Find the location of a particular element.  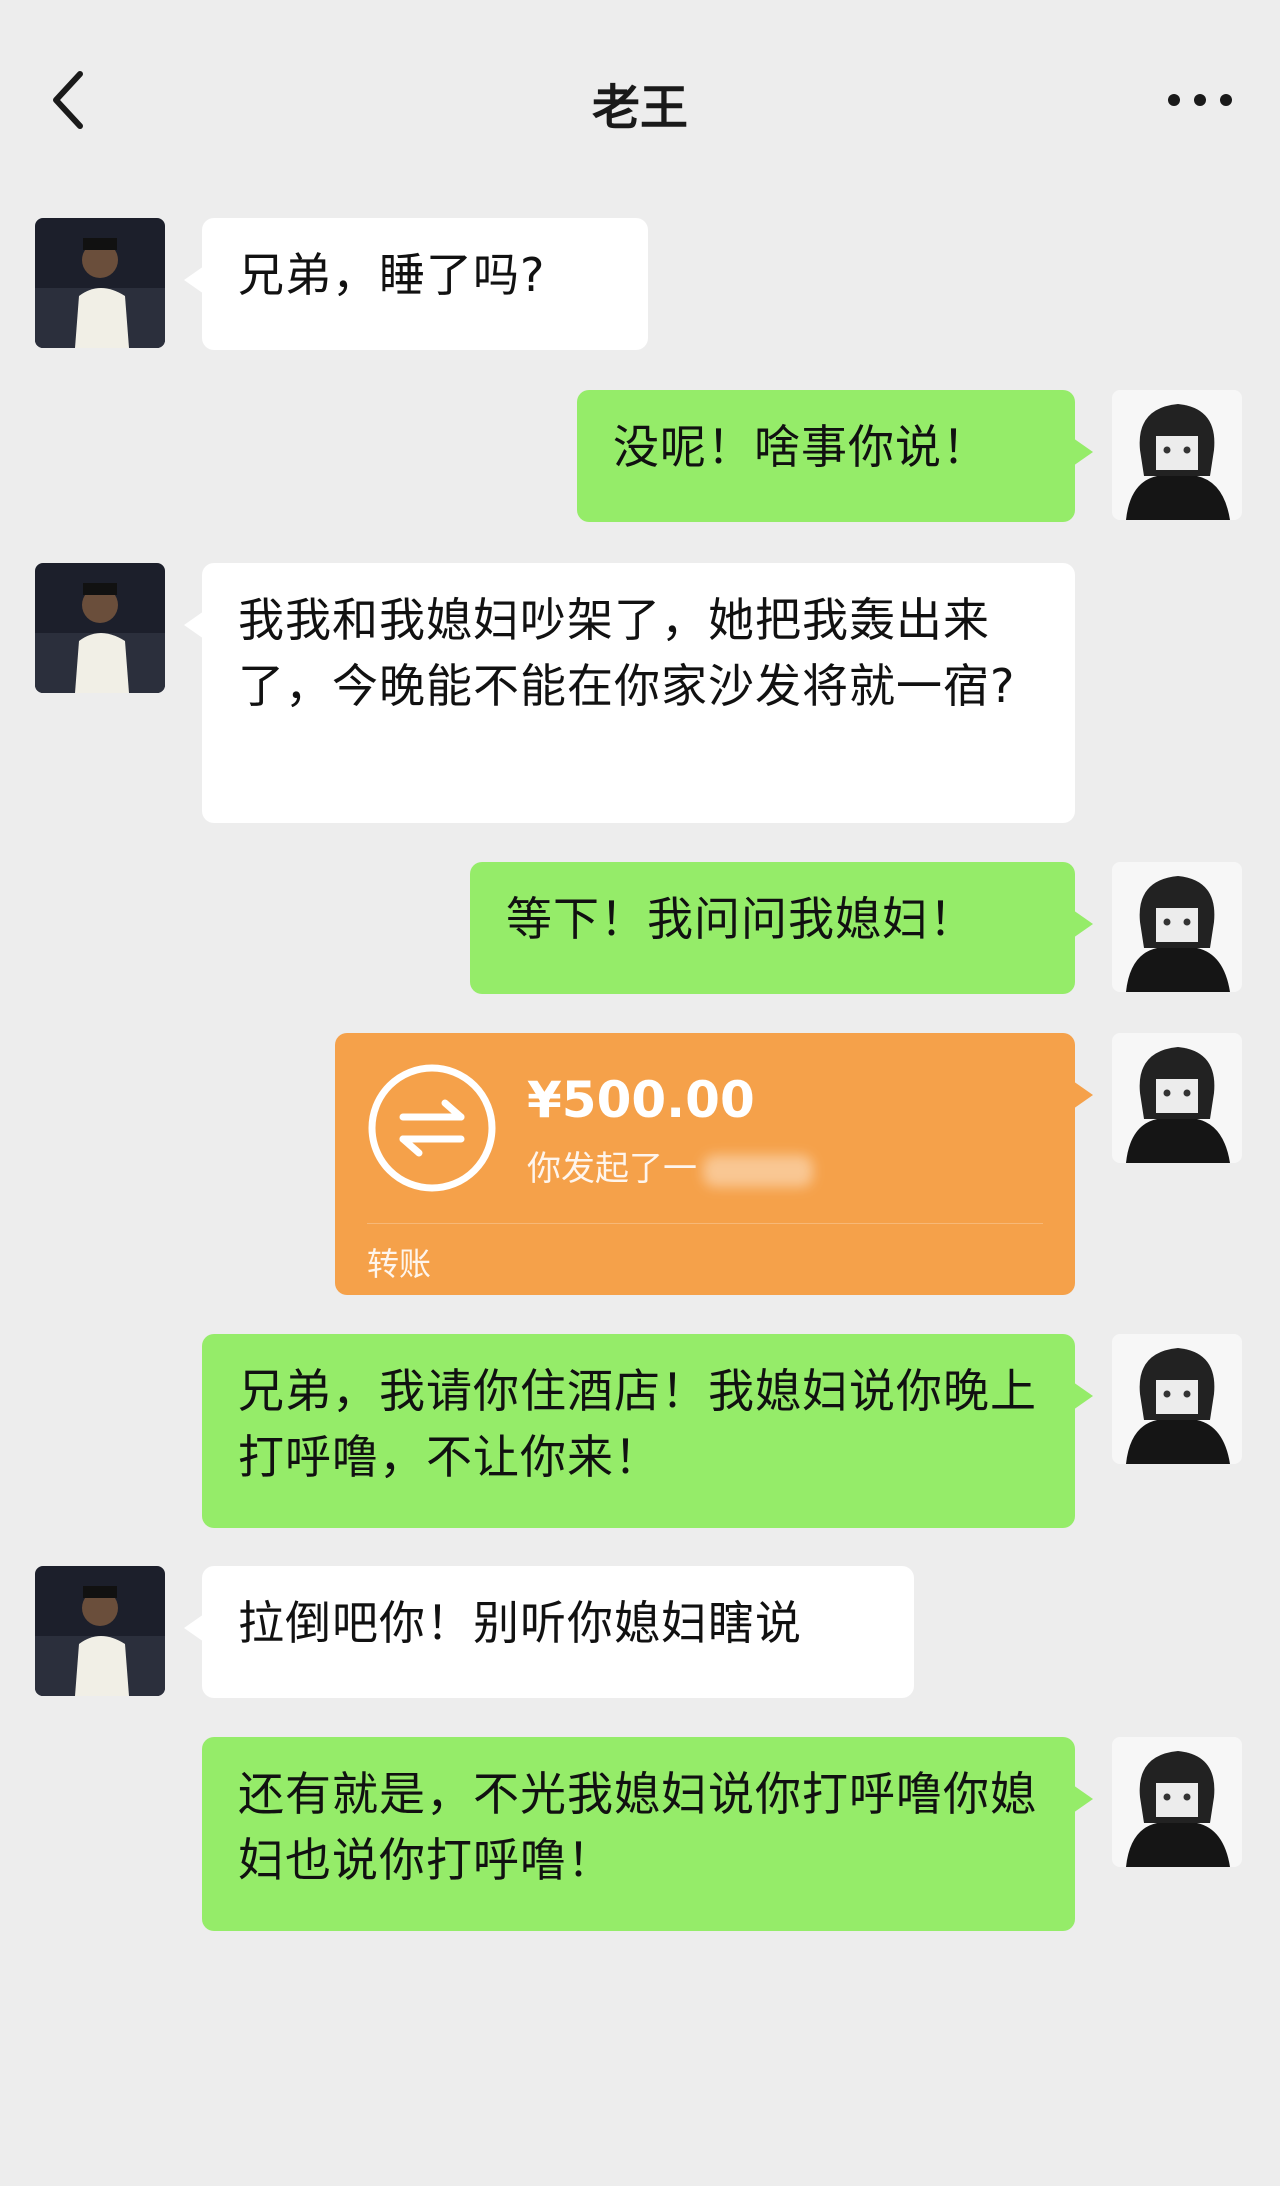

message-bubble-me: 等下！我问问我媳妇！ is located at coordinates (781, 928).